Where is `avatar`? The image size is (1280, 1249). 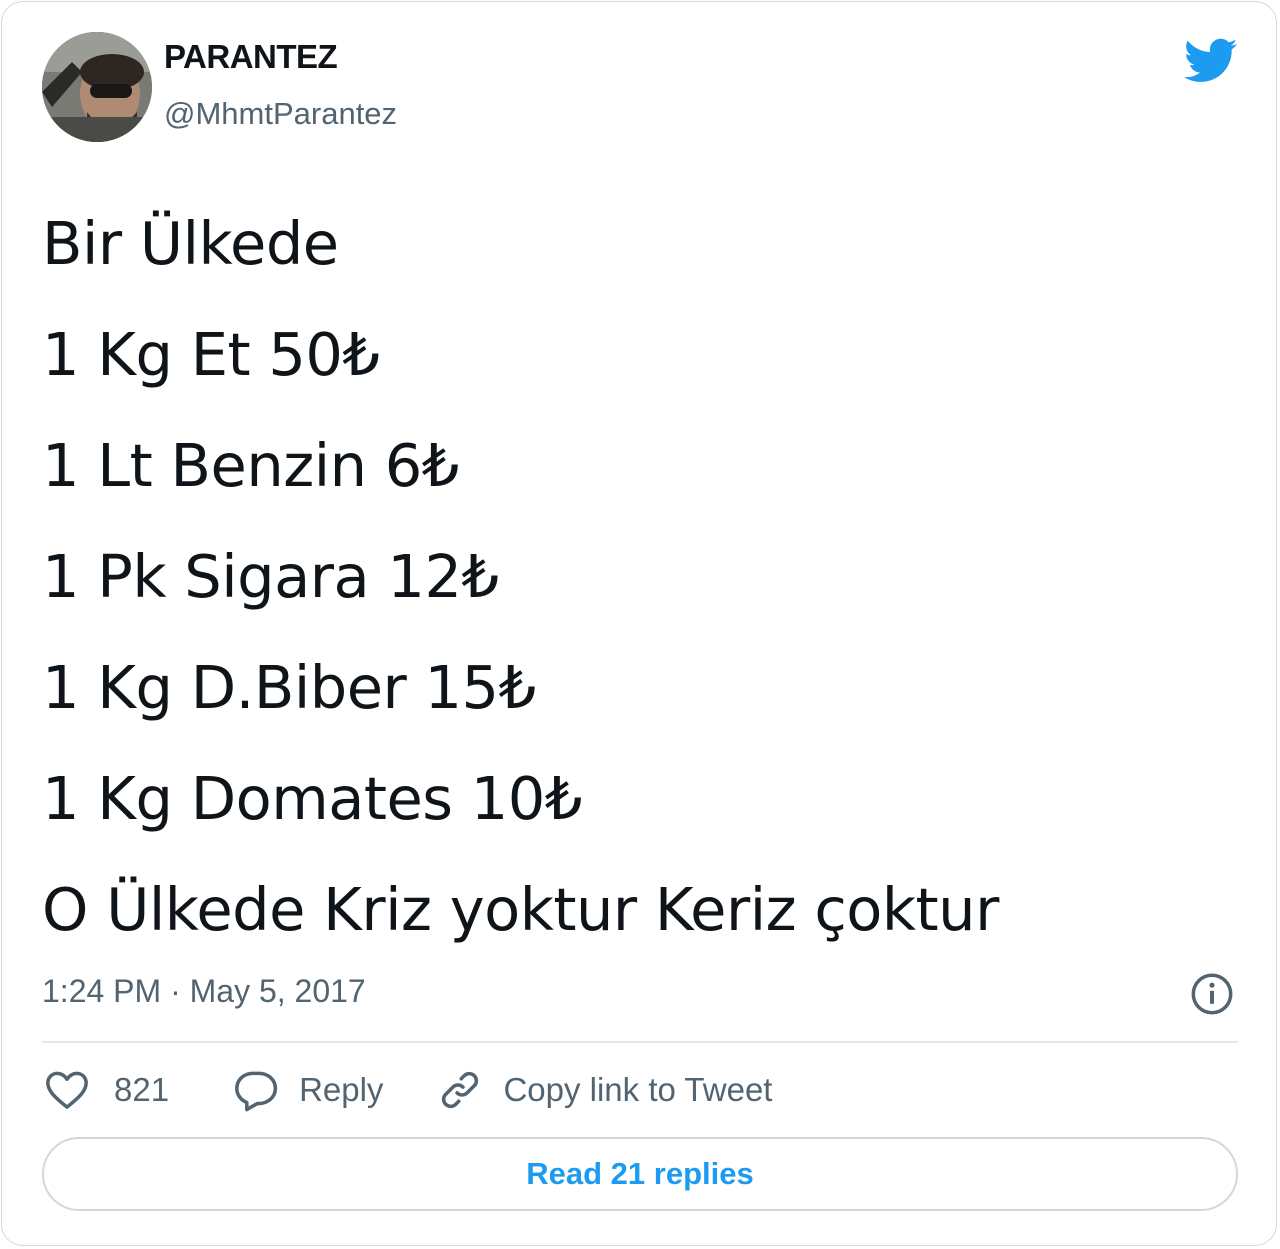
avatar is located at coordinates (97, 87).